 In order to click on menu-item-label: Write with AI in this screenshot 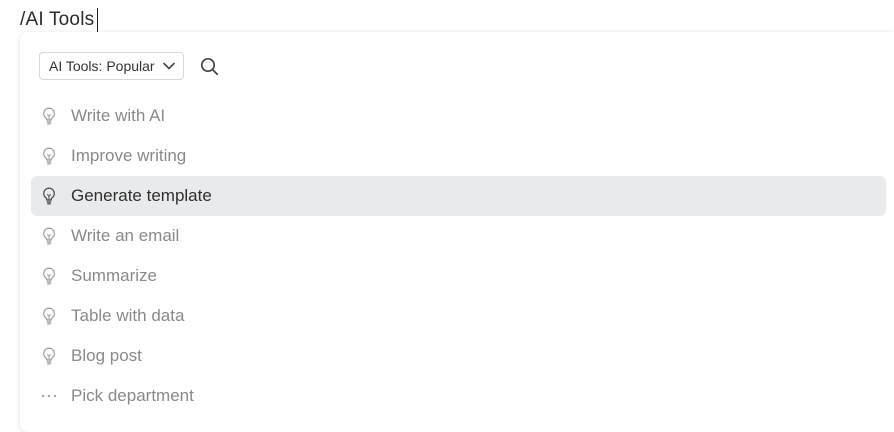, I will do `click(118, 115)`.